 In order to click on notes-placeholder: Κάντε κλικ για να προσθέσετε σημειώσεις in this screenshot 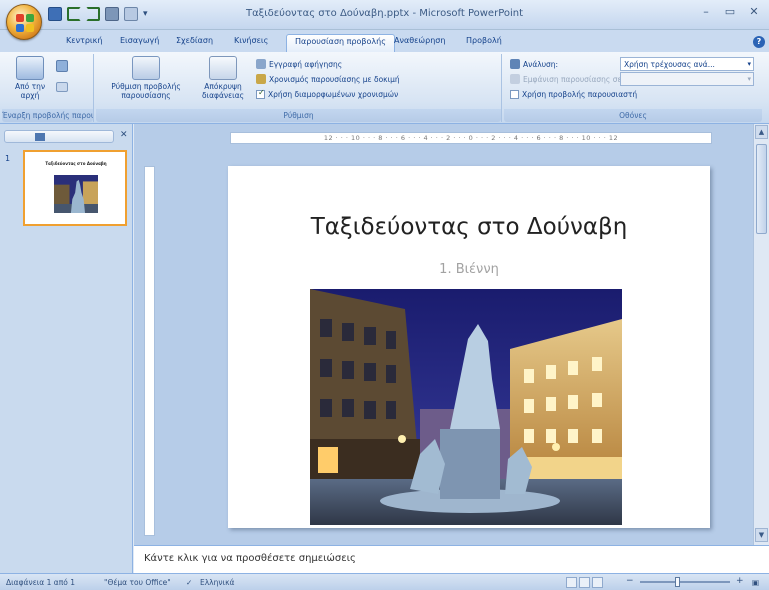, I will do `click(250, 558)`.